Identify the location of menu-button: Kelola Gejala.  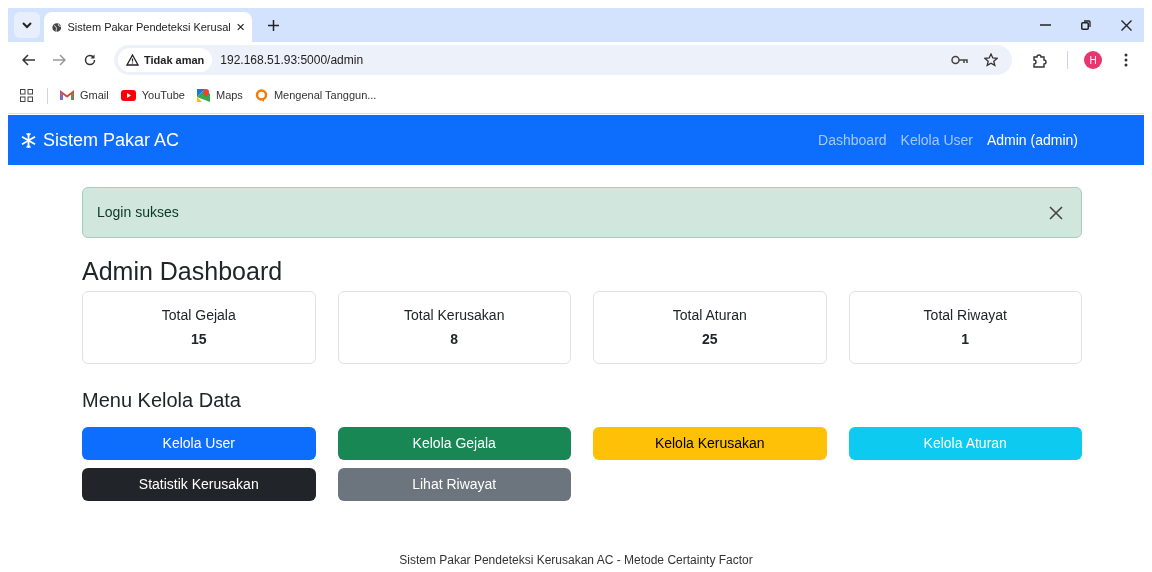
(454, 443).